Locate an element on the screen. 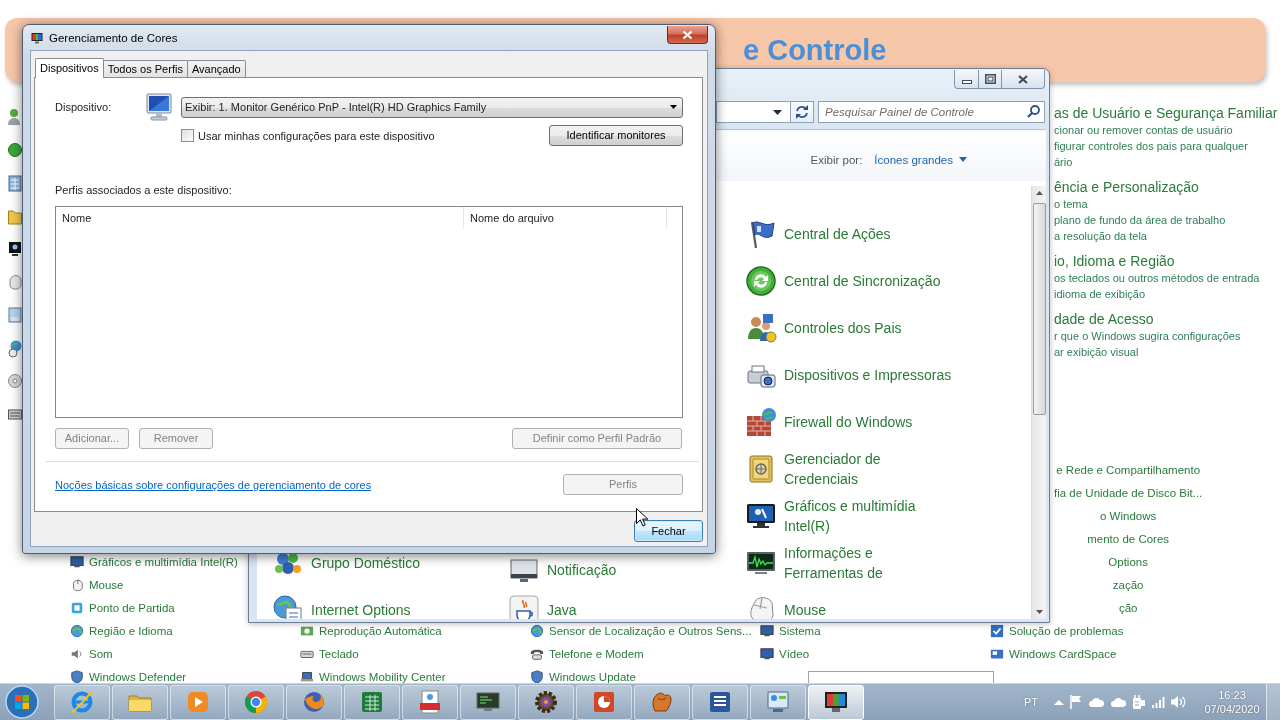 This screenshot has height=720, width=1280. column-header: Nome is located at coordinates (260, 218).